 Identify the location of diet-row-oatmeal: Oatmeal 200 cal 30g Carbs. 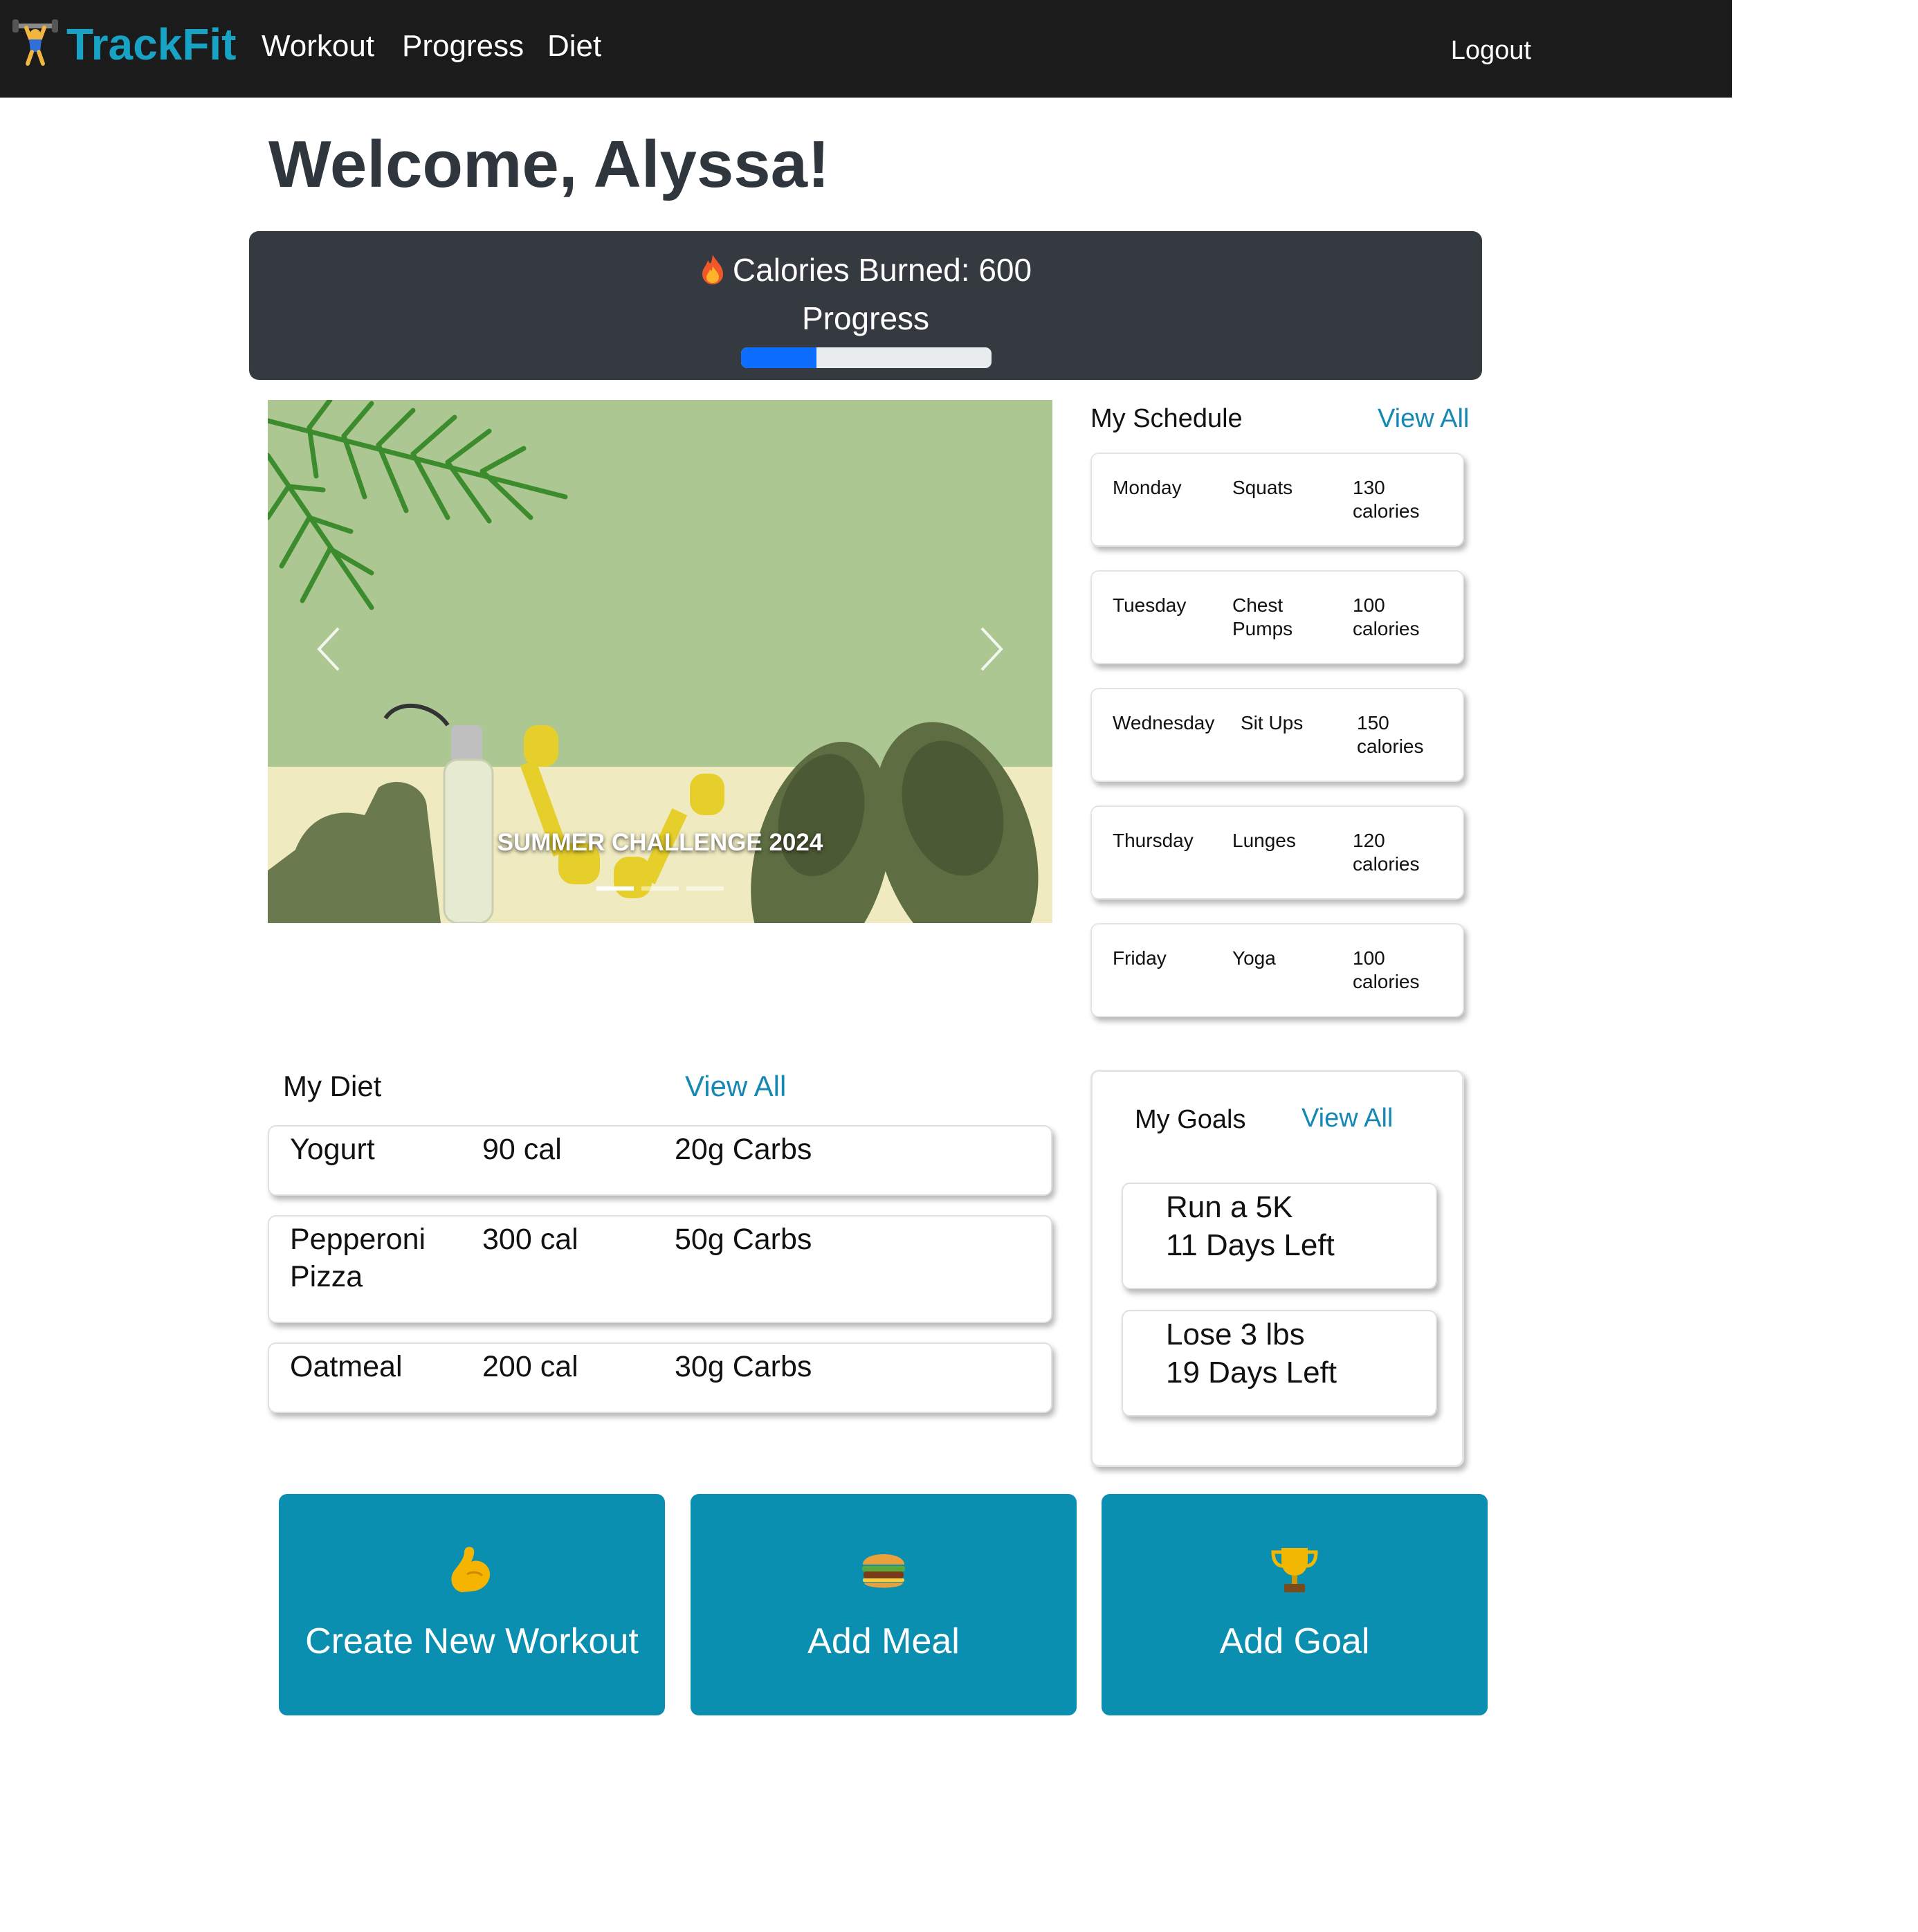
(660, 1377).